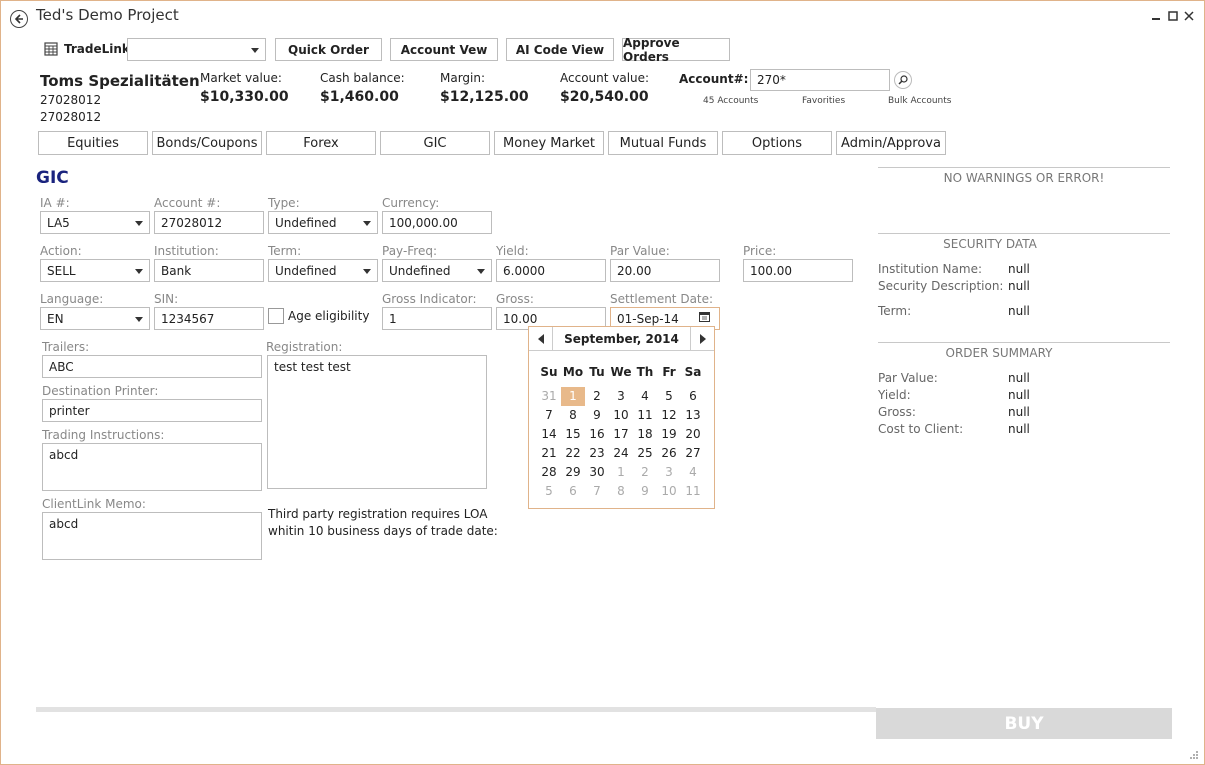 Image resolution: width=1205 pixels, height=765 pixels. I want to click on bulk-accounts-link: Bulk Accounts, so click(919, 101).